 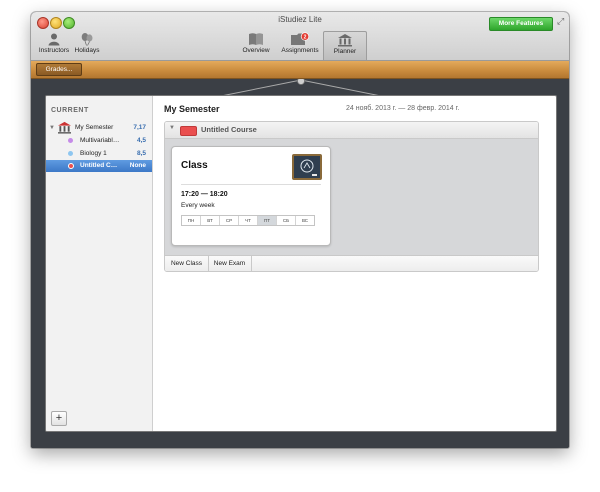 What do you see at coordinates (141, 140) in the screenshot?
I see `course-score: 4,5` at bounding box center [141, 140].